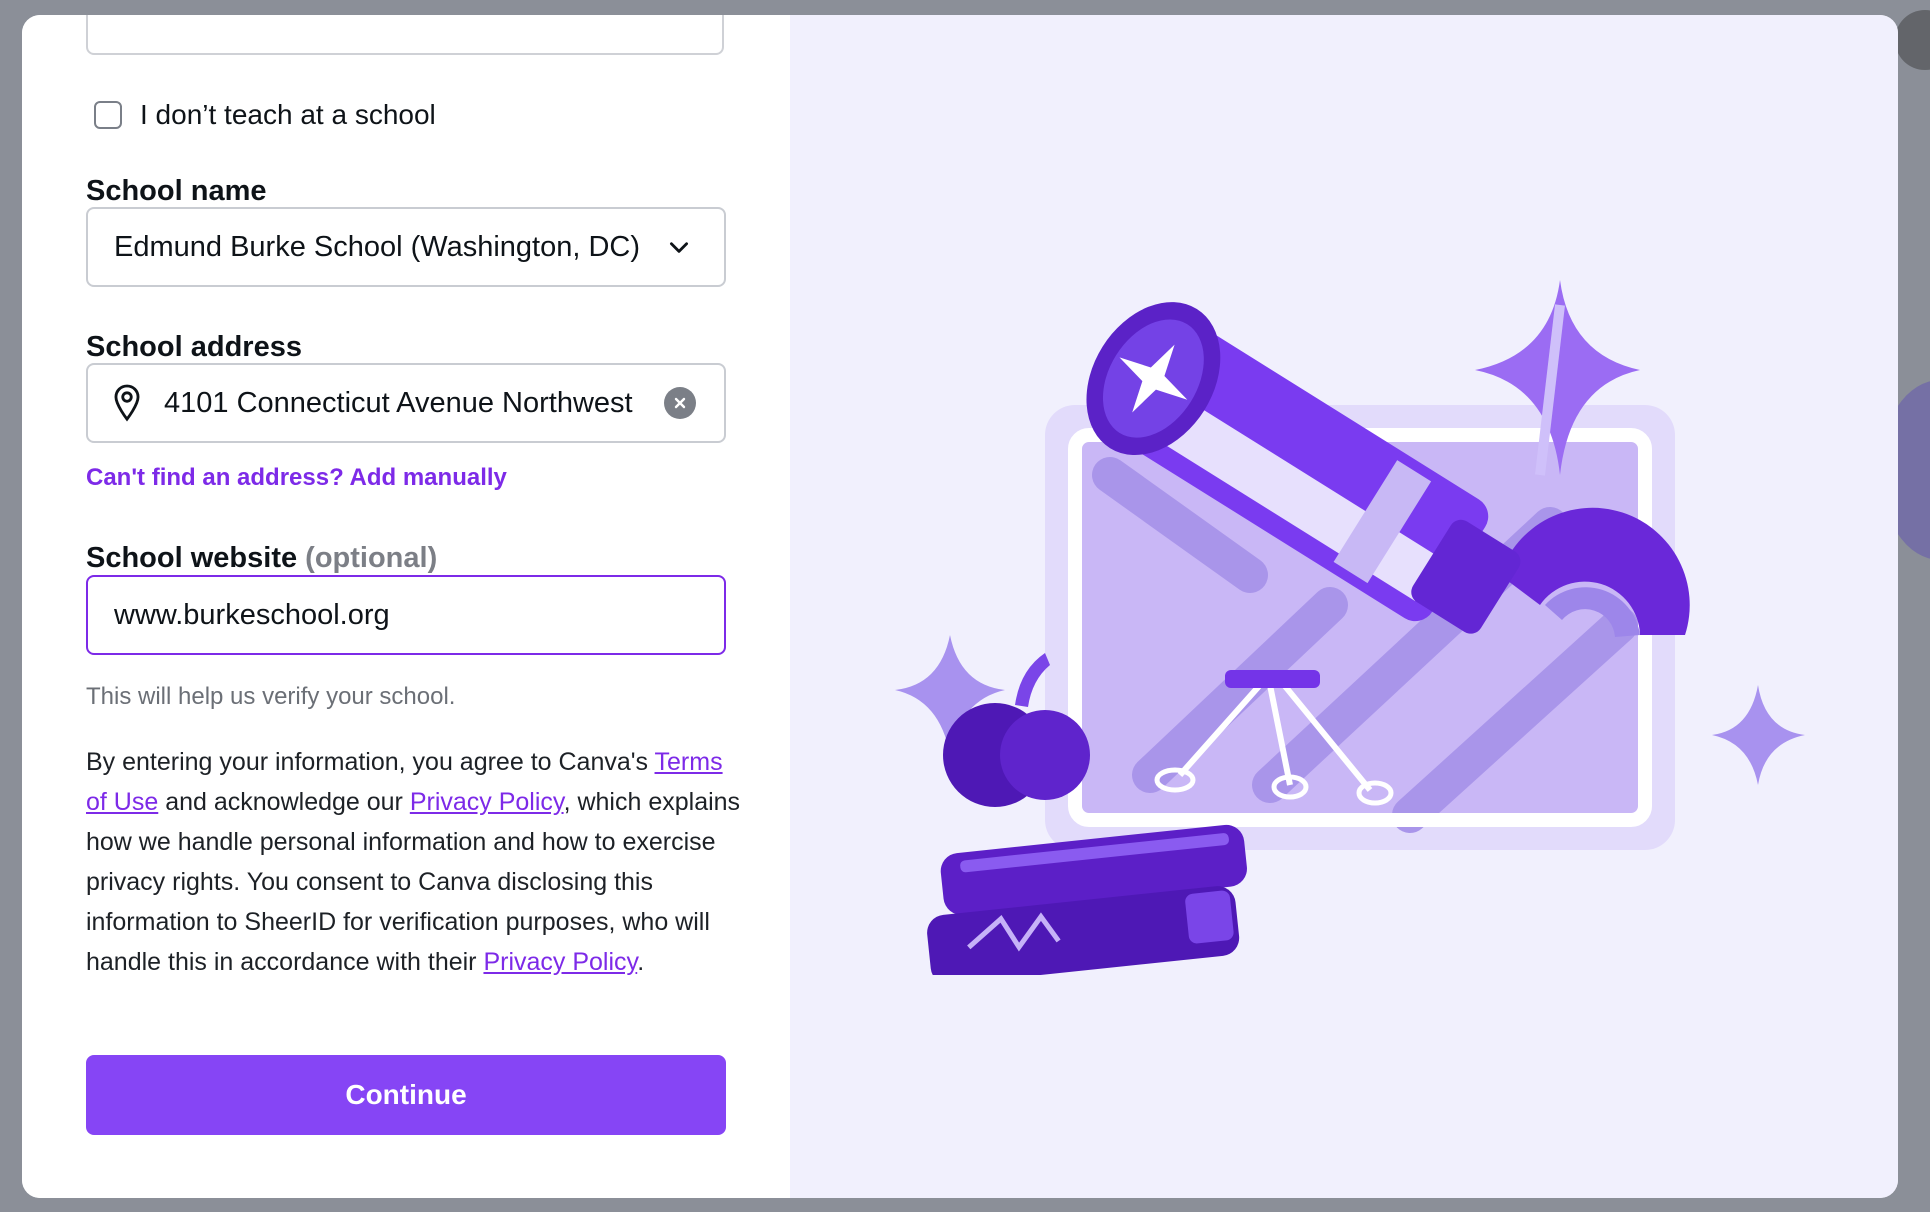 Image resolution: width=1930 pixels, height=1212 pixels. What do you see at coordinates (108, 115) in the screenshot?
I see `no-school-checkbox` at bounding box center [108, 115].